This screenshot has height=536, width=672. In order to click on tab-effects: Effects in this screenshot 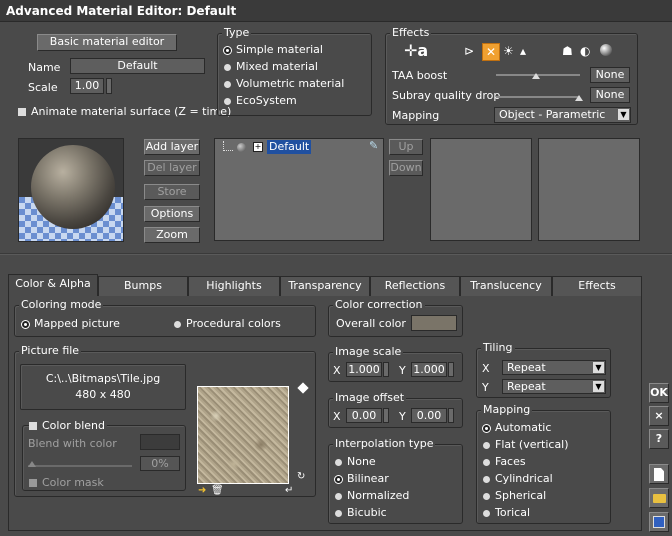, I will do `click(597, 286)`.